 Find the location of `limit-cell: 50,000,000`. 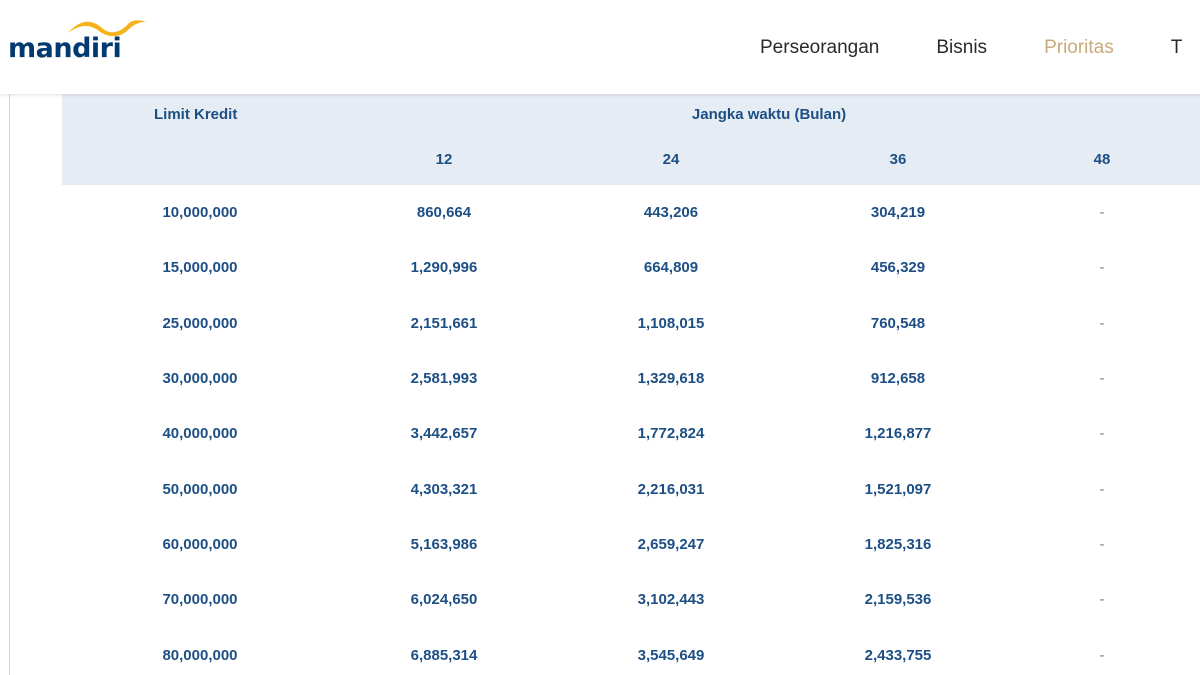

limit-cell: 50,000,000 is located at coordinates (200, 489).